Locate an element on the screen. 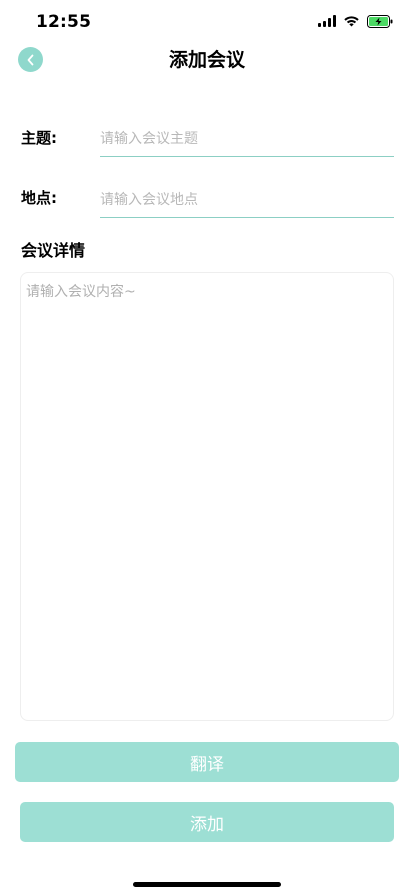 The height and width of the screenshot is (896, 414). status-time: 12:55 is located at coordinates (64, 22).